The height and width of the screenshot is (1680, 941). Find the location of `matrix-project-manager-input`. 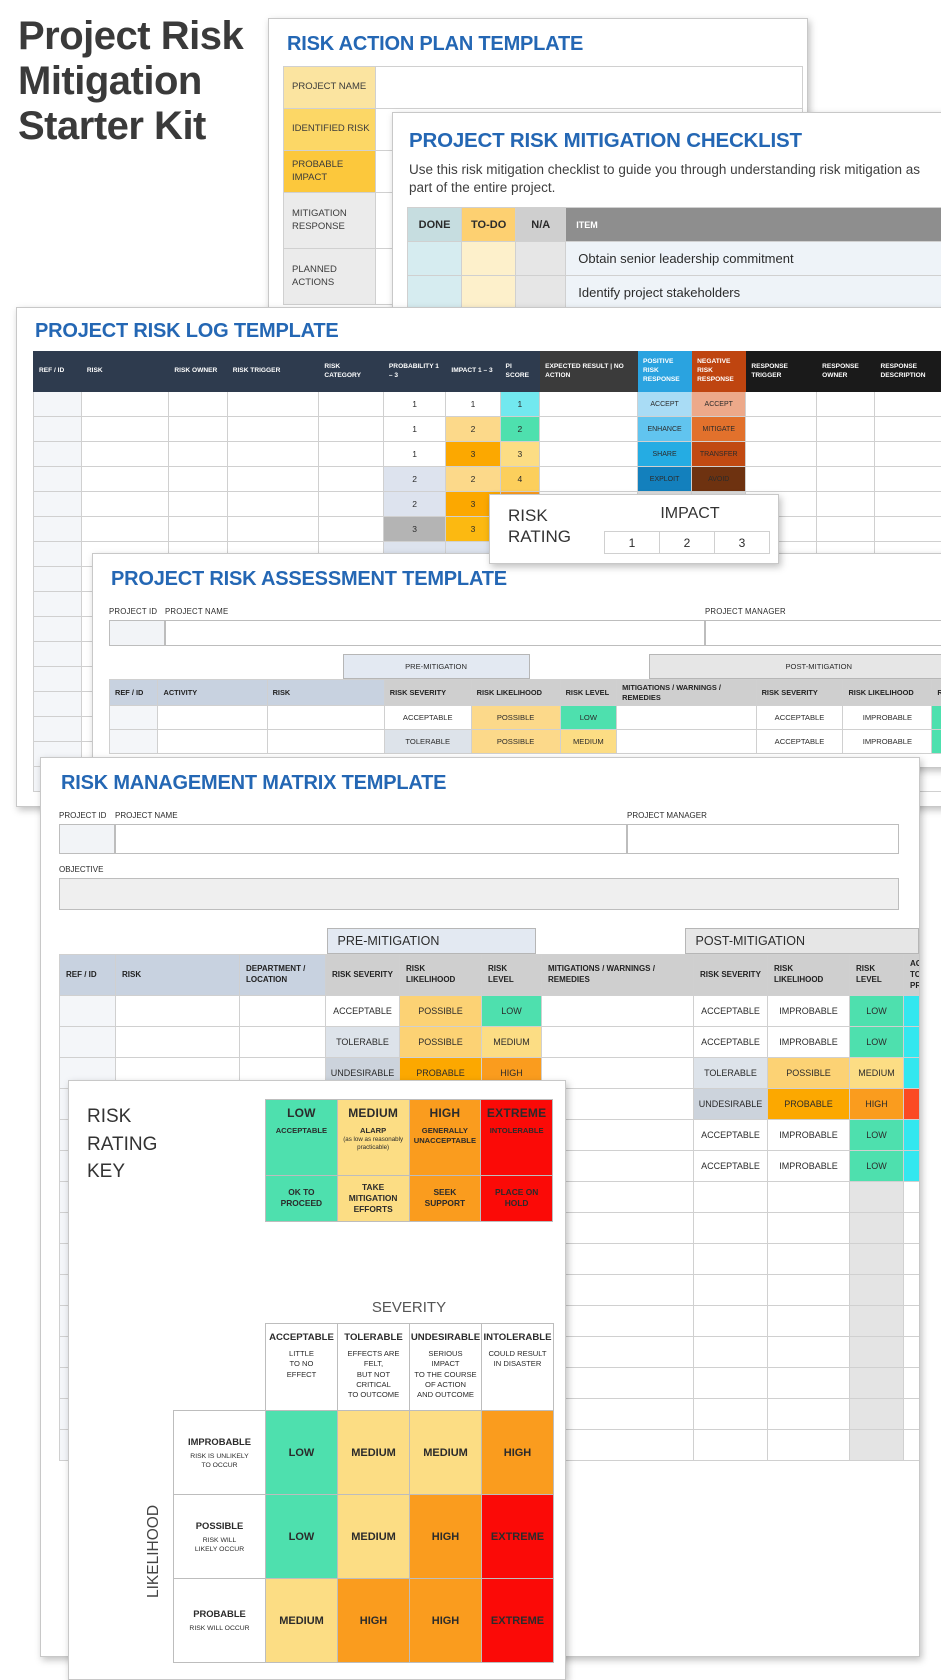

matrix-project-manager-input is located at coordinates (763, 839).